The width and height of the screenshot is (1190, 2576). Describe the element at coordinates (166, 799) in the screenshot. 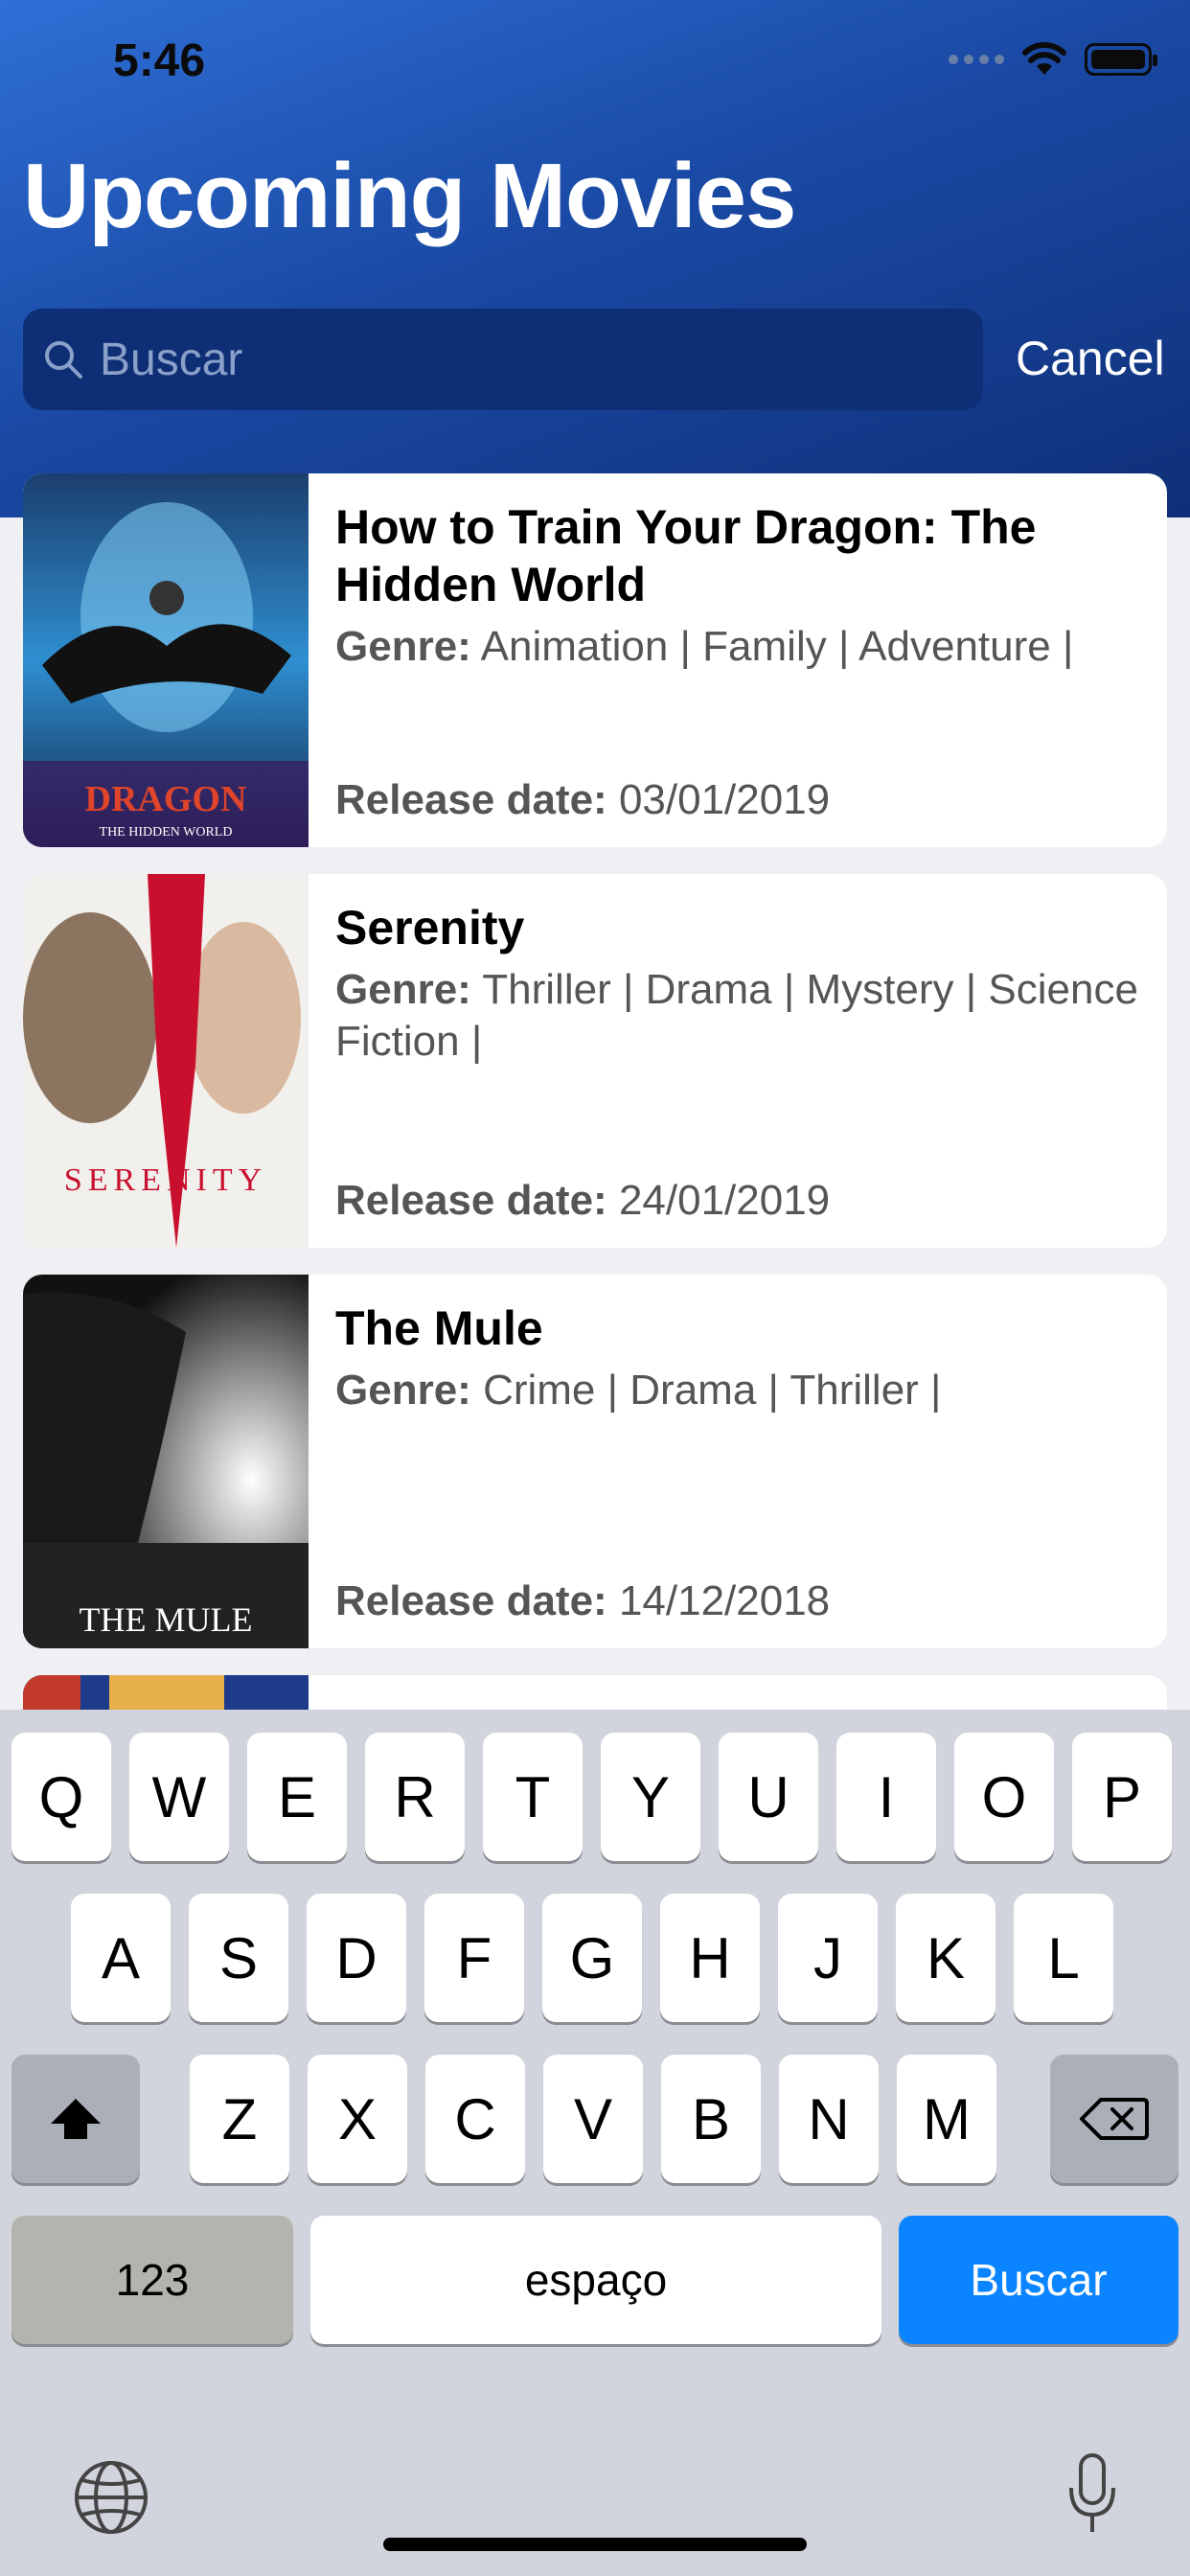

I see `svg-text: DRAGON` at that location.